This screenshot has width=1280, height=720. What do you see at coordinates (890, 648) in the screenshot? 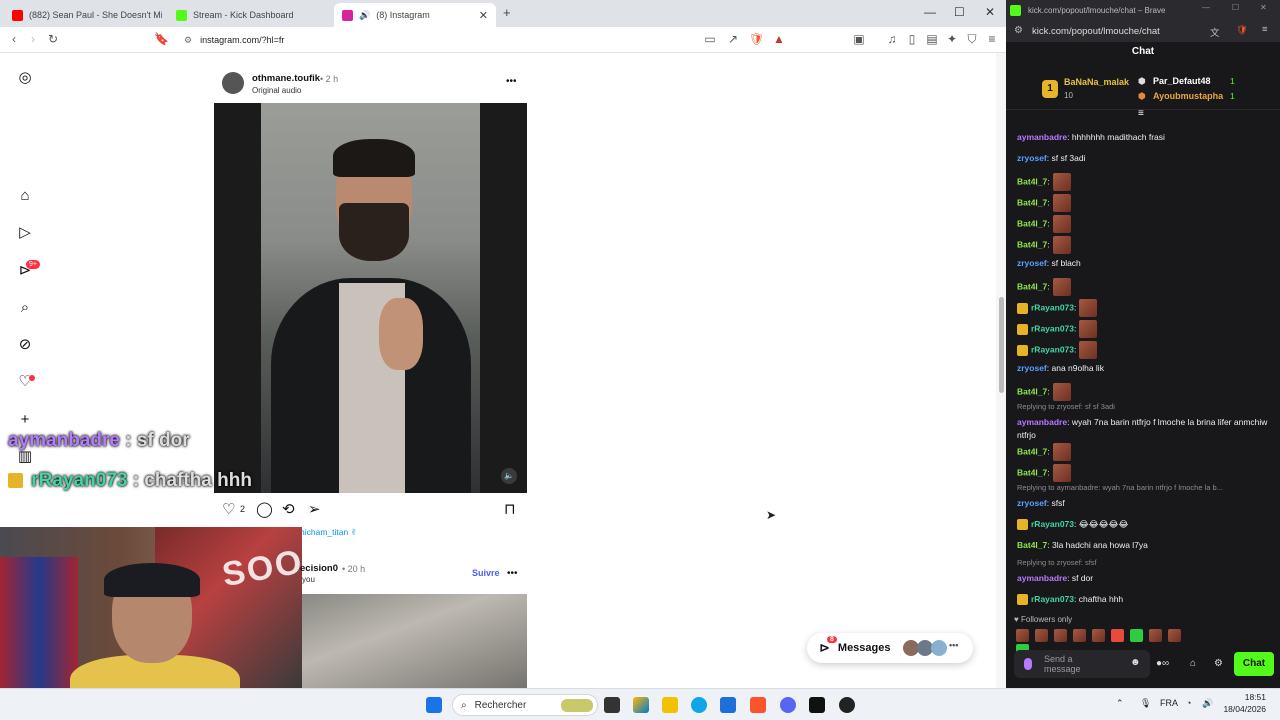
I see `messages-button: ⊳ 8 Messages •••` at bounding box center [890, 648].